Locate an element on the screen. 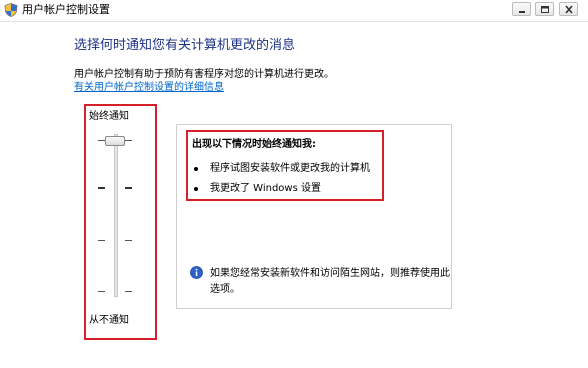  slider-bottom-label: 从不通知 is located at coordinates (109, 320).